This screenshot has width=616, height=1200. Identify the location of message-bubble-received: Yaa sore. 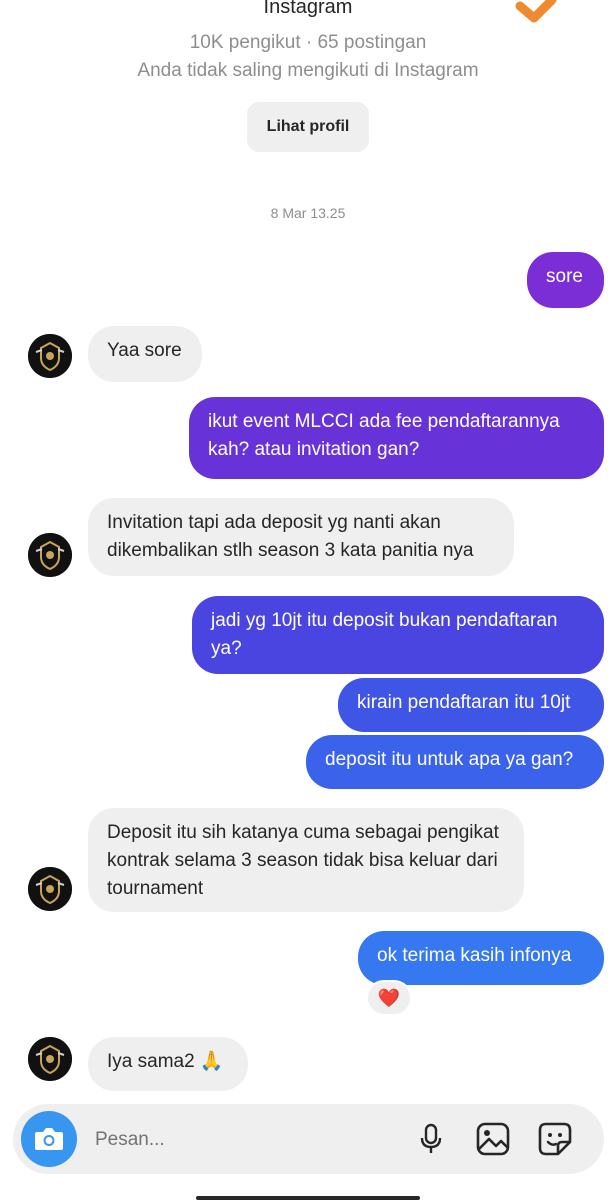
(145, 354).